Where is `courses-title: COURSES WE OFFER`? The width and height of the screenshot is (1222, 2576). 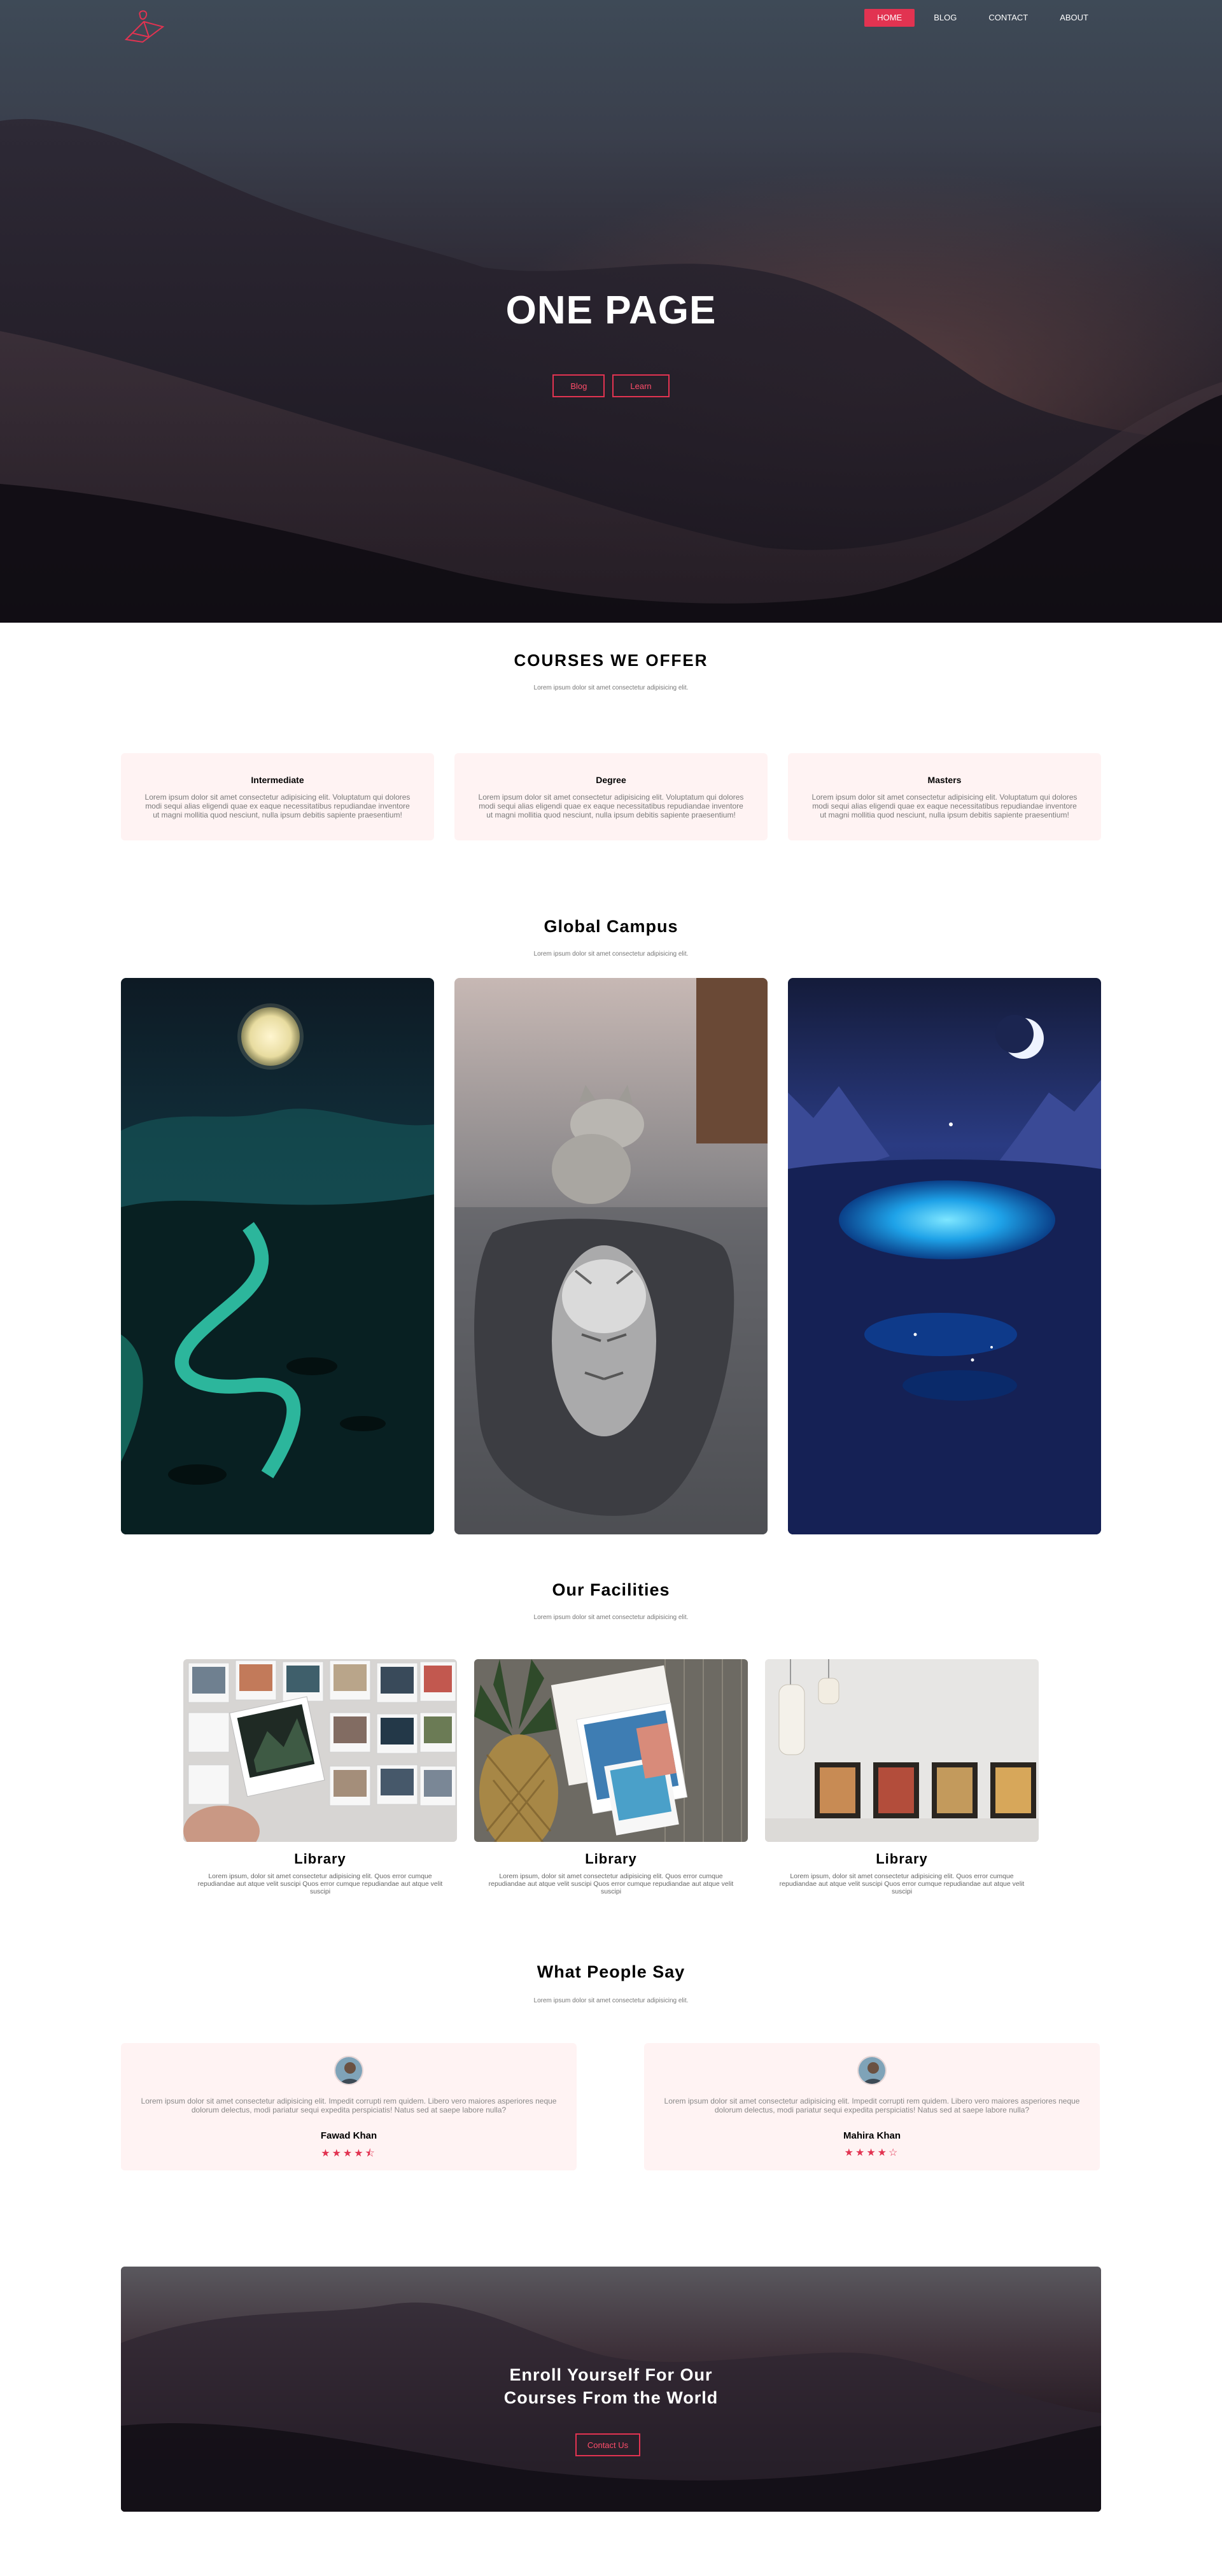 courses-title: COURSES WE OFFER is located at coordinates (611, 660).